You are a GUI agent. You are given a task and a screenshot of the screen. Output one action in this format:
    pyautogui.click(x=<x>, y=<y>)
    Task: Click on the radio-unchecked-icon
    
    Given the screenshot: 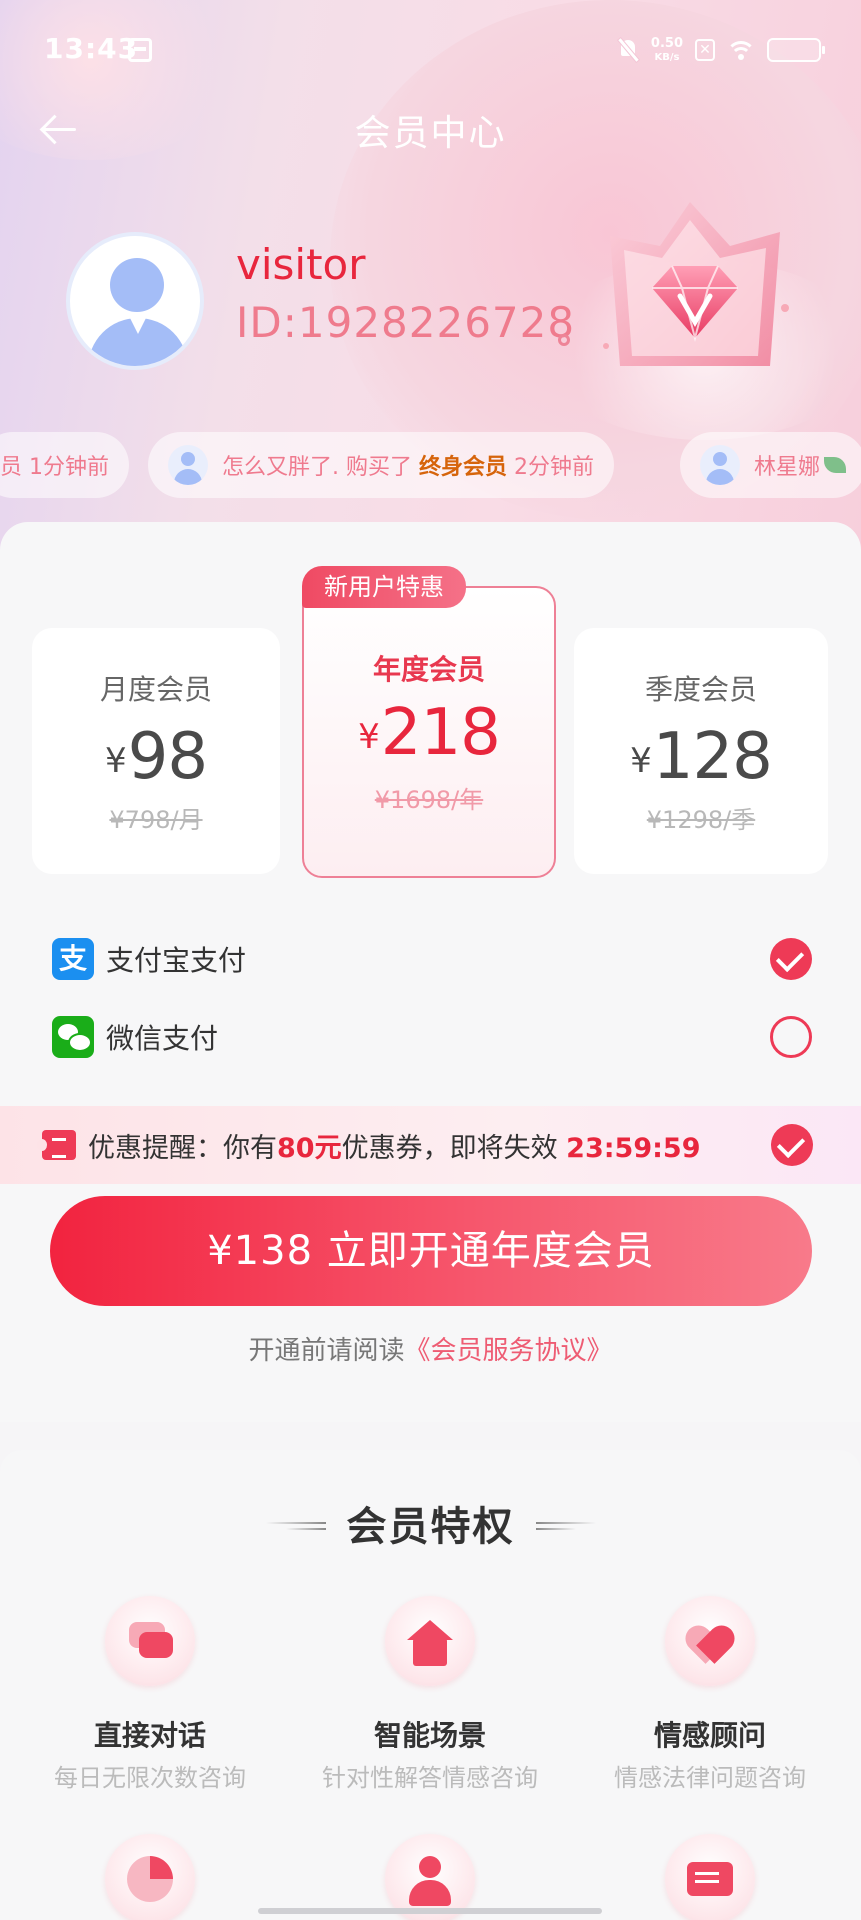 What is the action you would take?
    pyautogui.click(x=791, y=1037)
    